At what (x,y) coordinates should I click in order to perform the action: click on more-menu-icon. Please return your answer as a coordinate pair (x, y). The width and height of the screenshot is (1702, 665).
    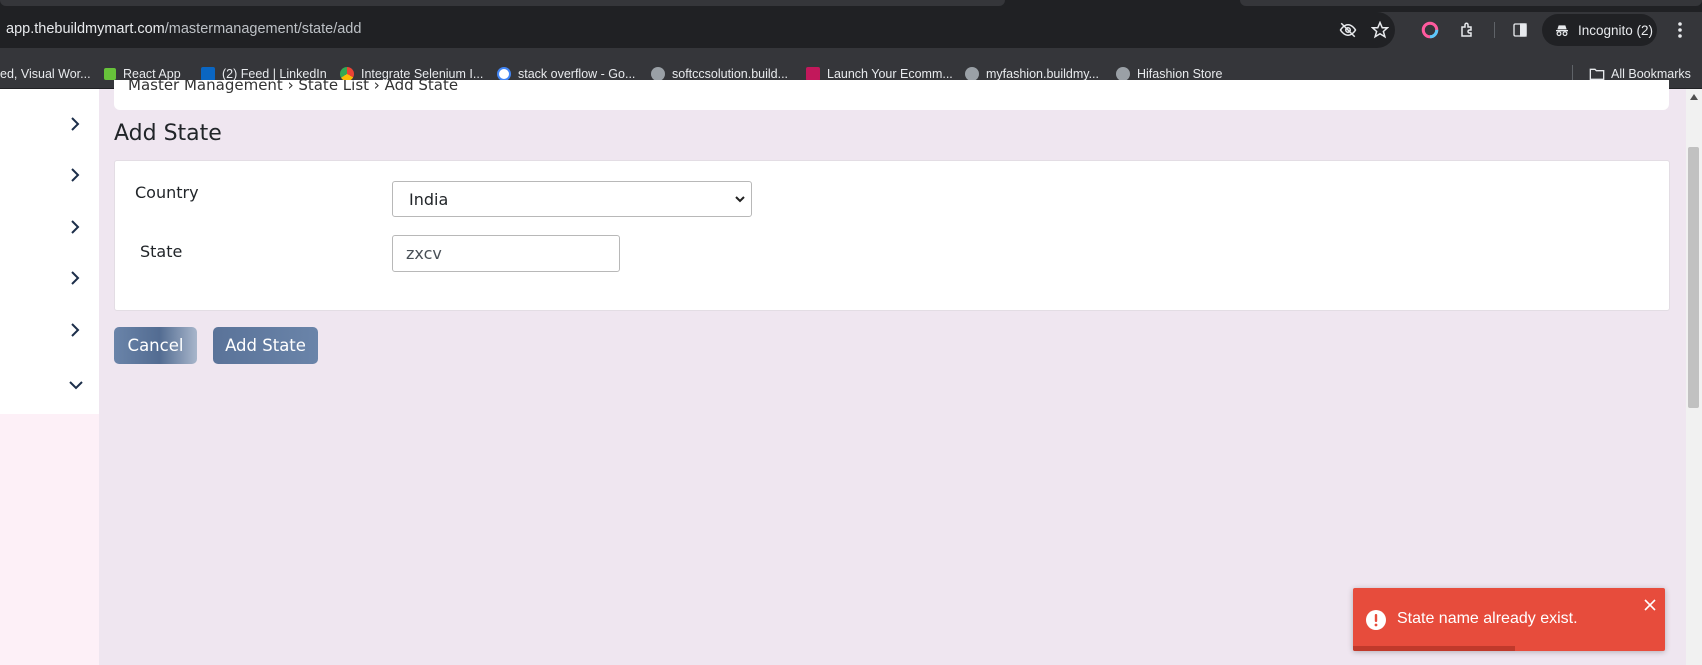
    Looking at the image, I should click on (1680, 30).